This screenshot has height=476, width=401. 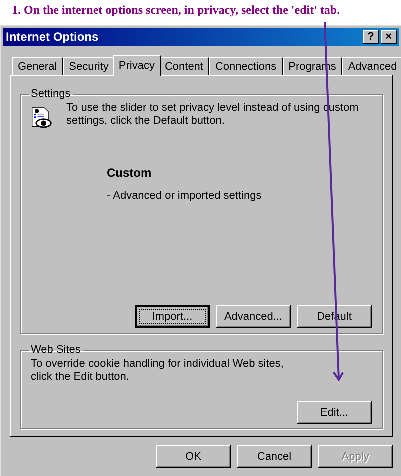 I want to click on tab: Security, so click(x=89, y=66).